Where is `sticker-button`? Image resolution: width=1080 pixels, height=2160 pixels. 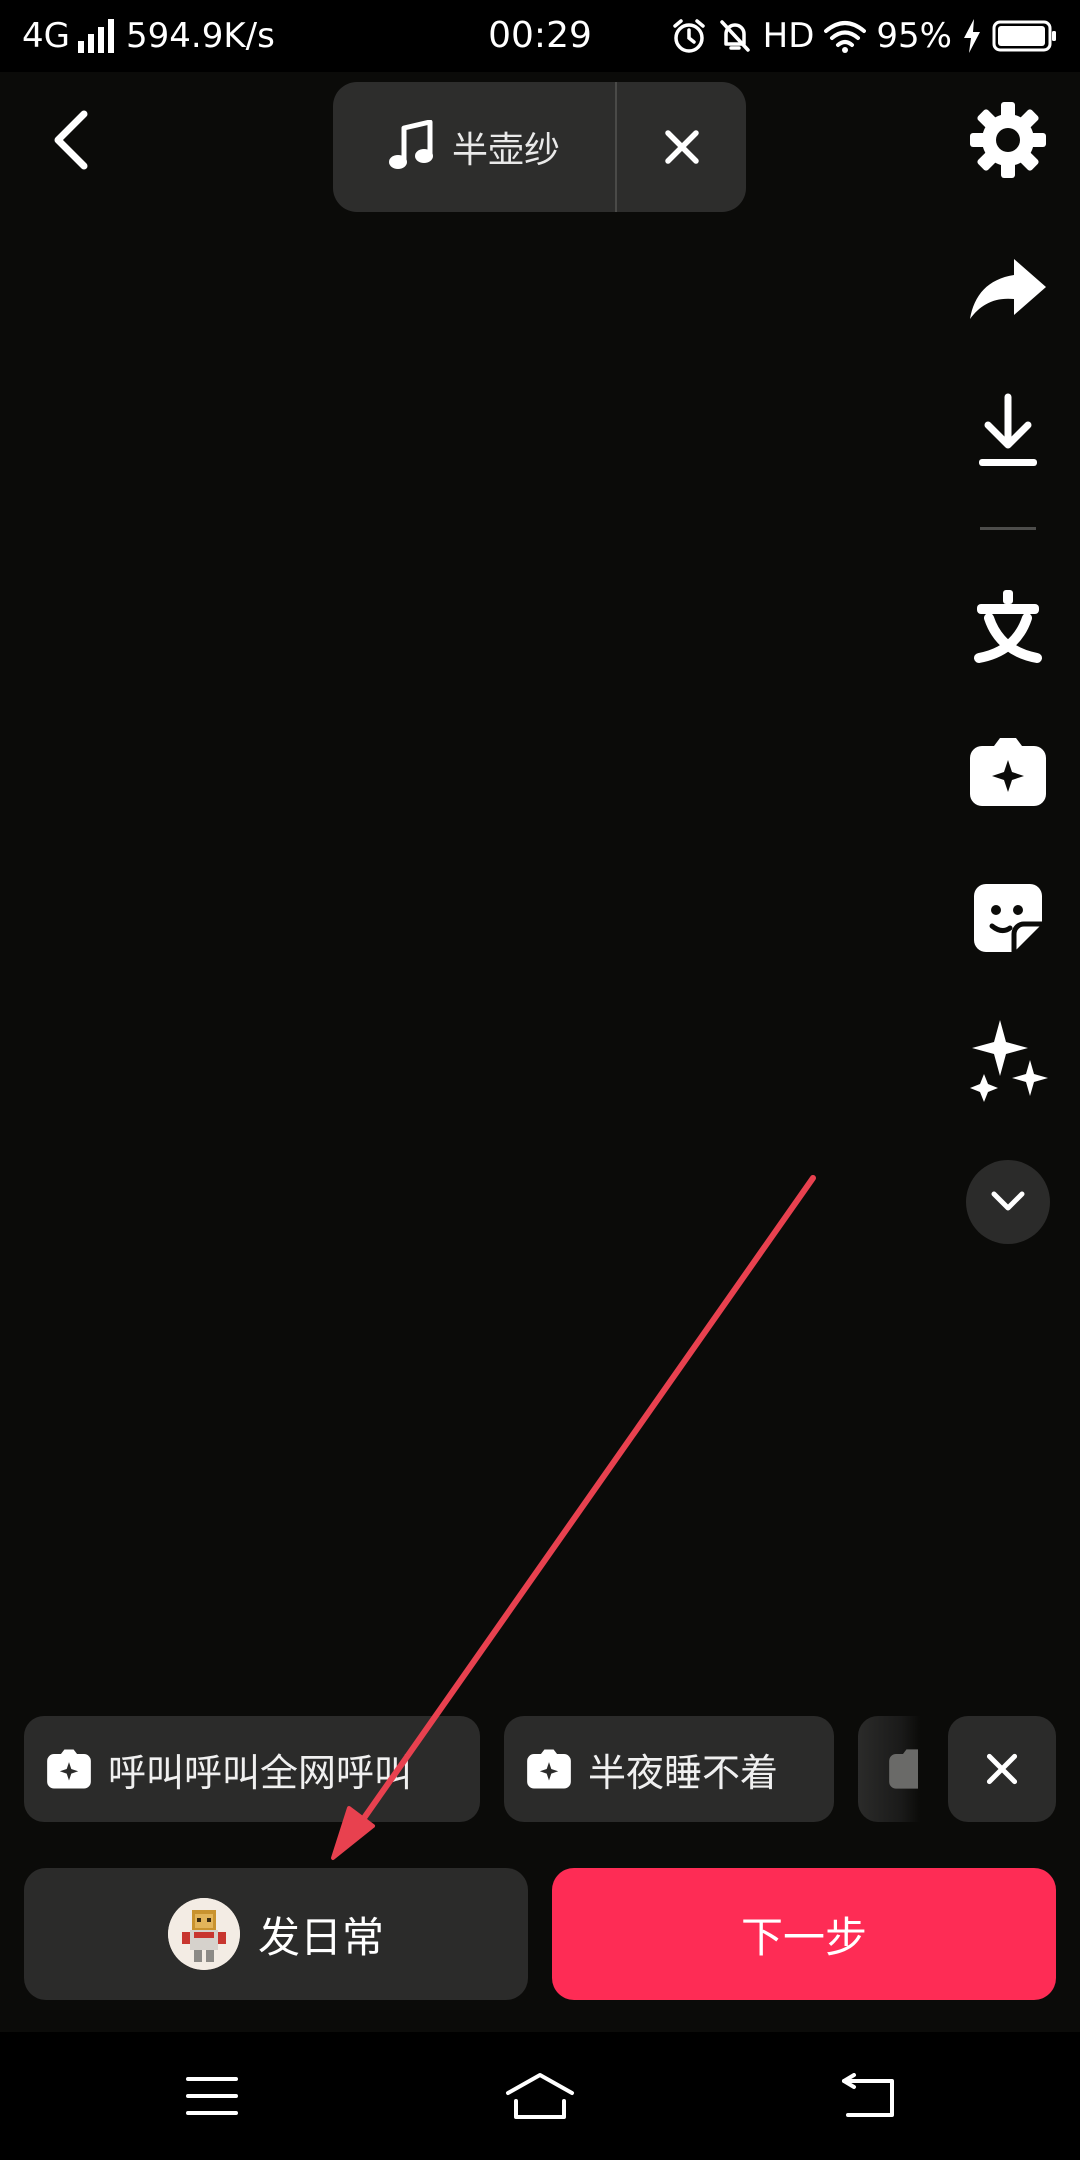 sticker-button is located at coordinates (1008, 772).